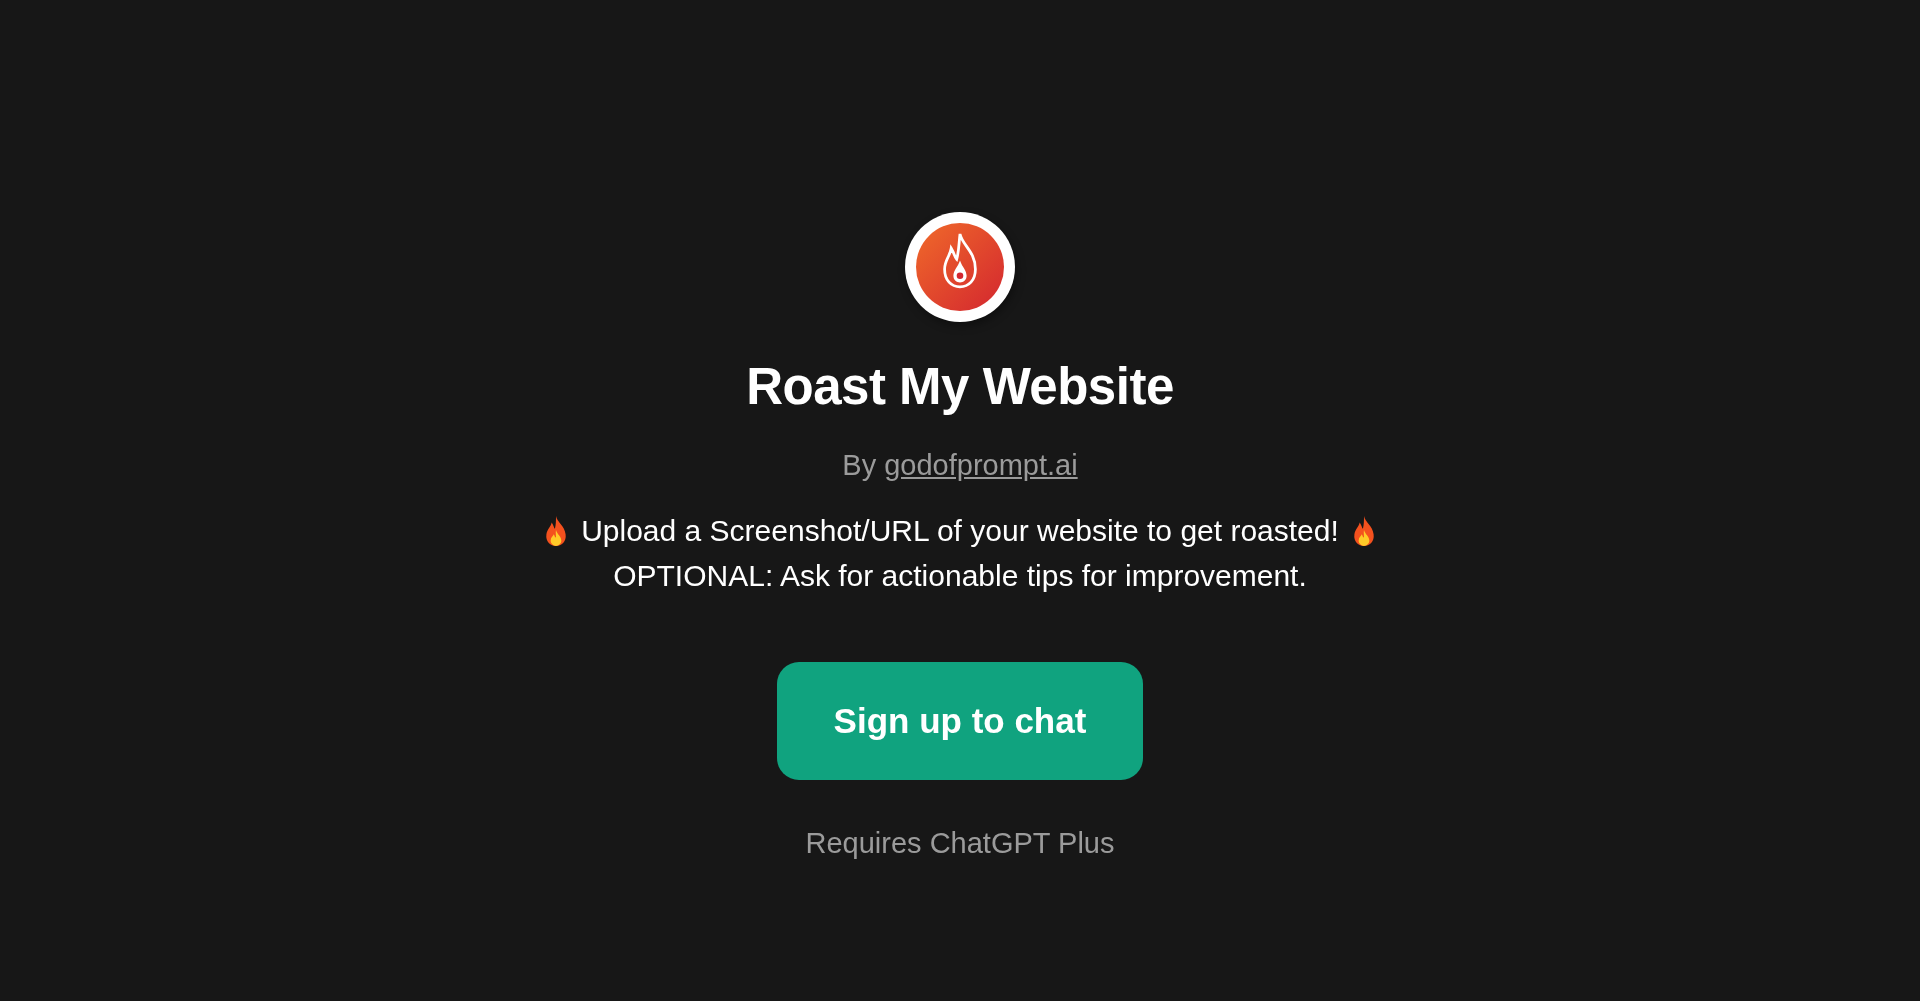 This screenshot has height=1001, width=1920. What do you see at coordinates (960, 576) in the screenshot?
I see `description-text: OPTIONAL: Ask for actionable tips for improvement.` at bounding box center [960, 576].